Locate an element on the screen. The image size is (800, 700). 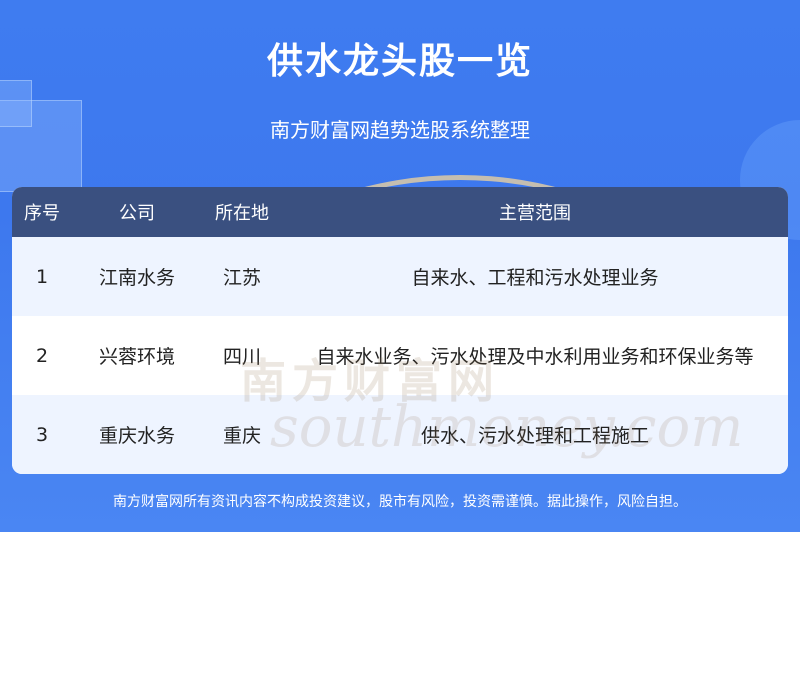
cell-location: 江苏 is located at coordinates (241, 278).